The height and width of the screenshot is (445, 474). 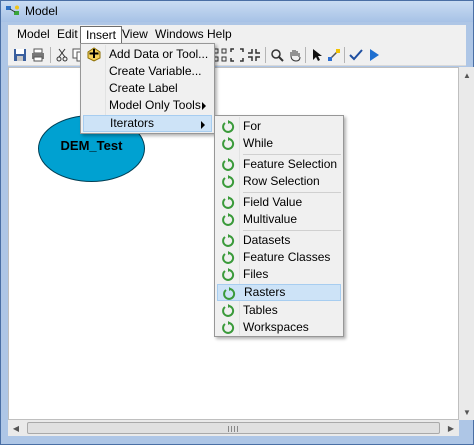 I want to click on scroll-up-icon: ▲, so click(x=466, y=75).